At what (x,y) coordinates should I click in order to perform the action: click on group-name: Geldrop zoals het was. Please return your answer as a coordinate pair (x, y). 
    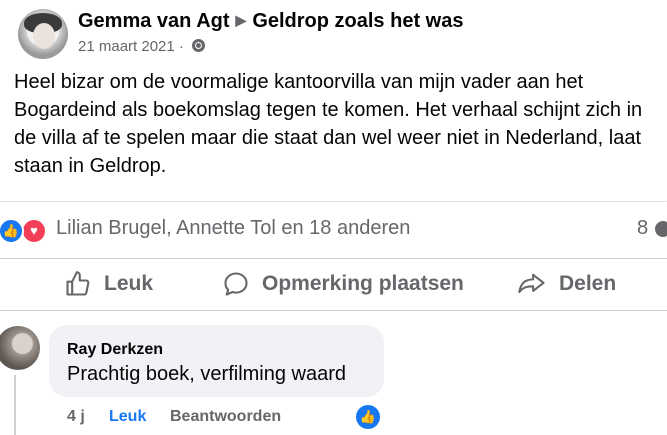
    Looking at the image, I should click on (357, 21).